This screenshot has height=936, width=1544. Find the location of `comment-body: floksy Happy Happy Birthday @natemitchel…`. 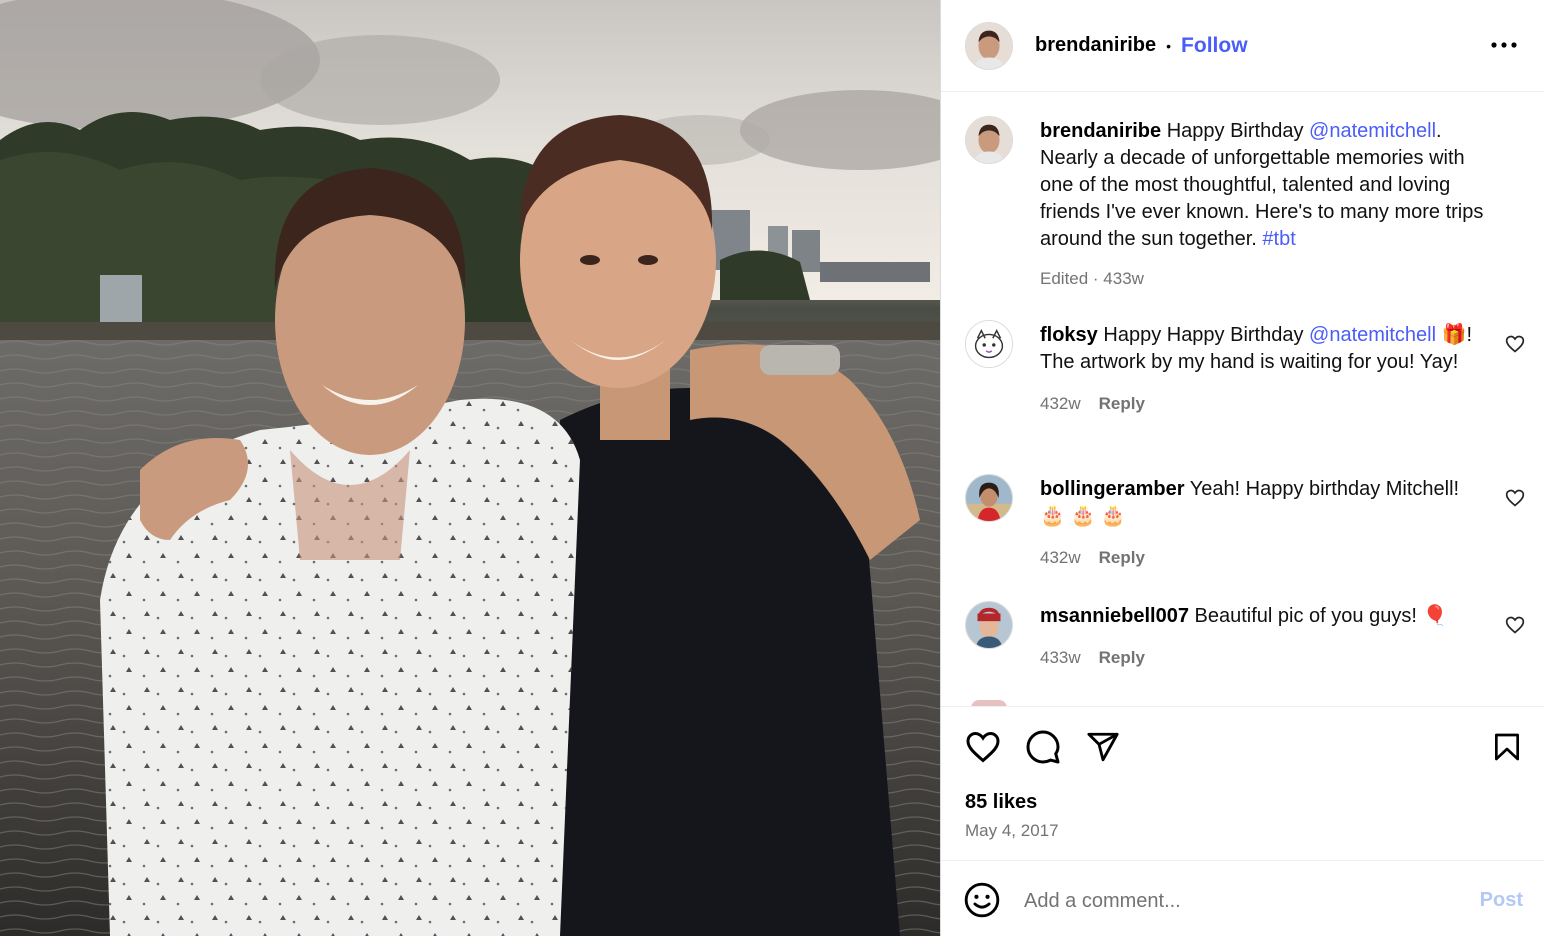

comment-body: floksy Happy Happy Birthday @natemitchel… is located at coordinates (1267, 369).